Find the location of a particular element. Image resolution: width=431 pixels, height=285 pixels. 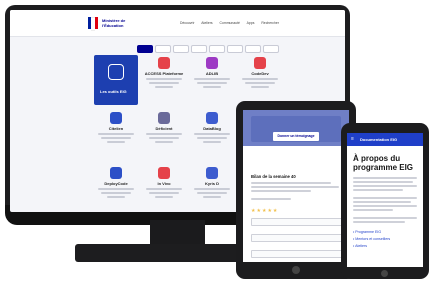

star-icon is located at coordinates (260, 63).